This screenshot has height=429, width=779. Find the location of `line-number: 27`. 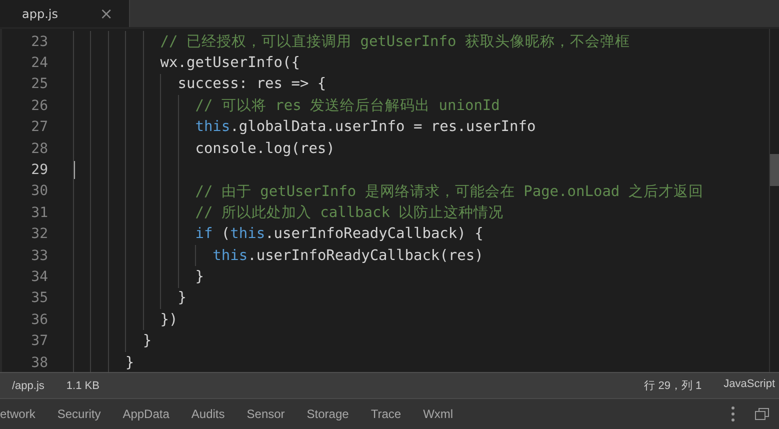

line-number: 27 is located at coordinates (39, 127).